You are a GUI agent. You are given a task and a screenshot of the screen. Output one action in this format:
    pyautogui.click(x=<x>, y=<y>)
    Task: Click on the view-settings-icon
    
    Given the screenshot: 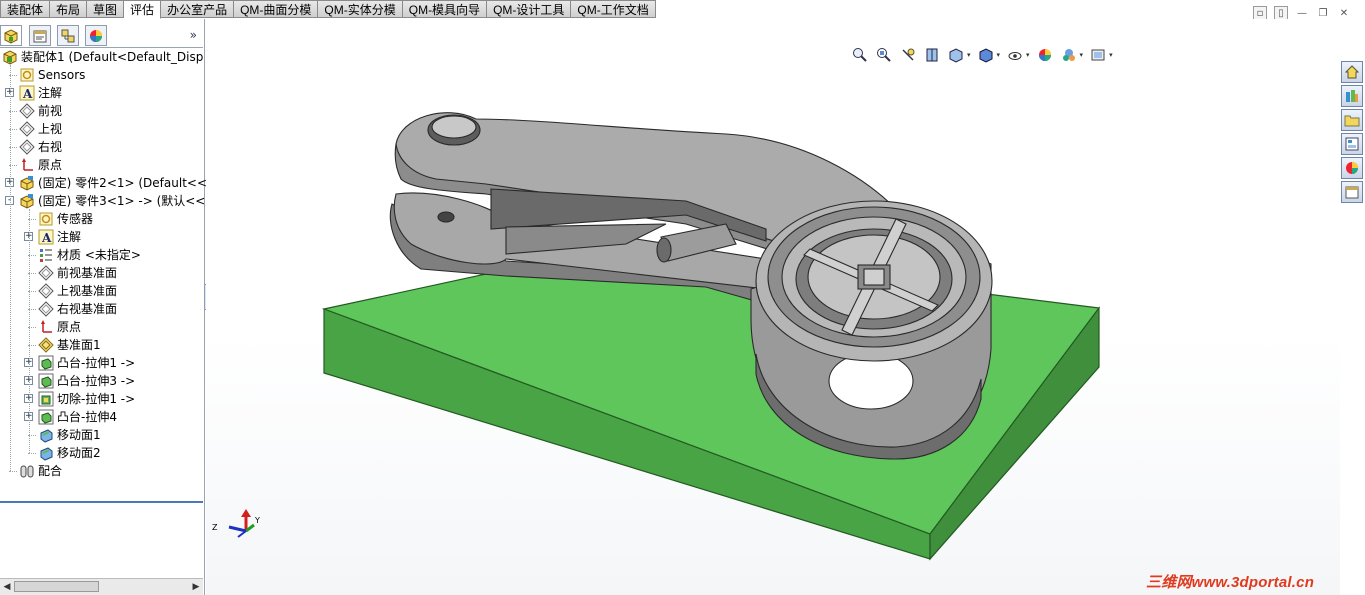 What is the action you would take?
    pyautogui.click(x=1098, y=55)
    